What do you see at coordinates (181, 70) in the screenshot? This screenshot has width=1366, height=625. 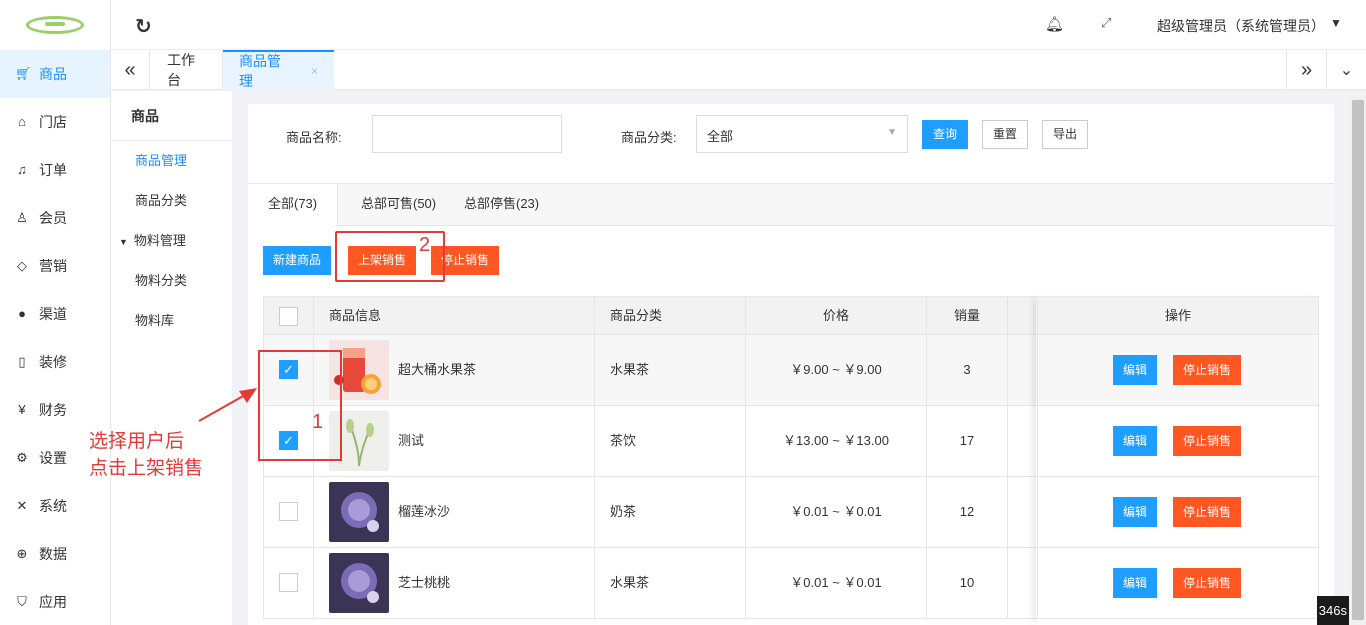 I see `tab-label: 工作台` at bounding box center [181, 70].